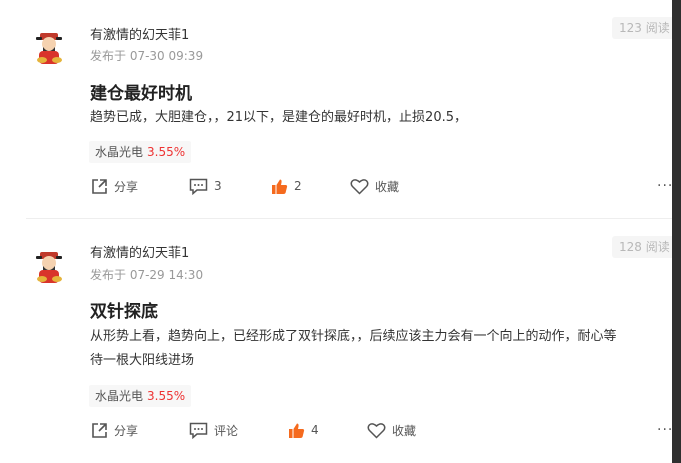 This screenshot has height=463, width=681. What do you see at coordinates (642, 247) in the screenshot?
I see `view-count-badge: 128 阅读` at bounding box center [642, 247].